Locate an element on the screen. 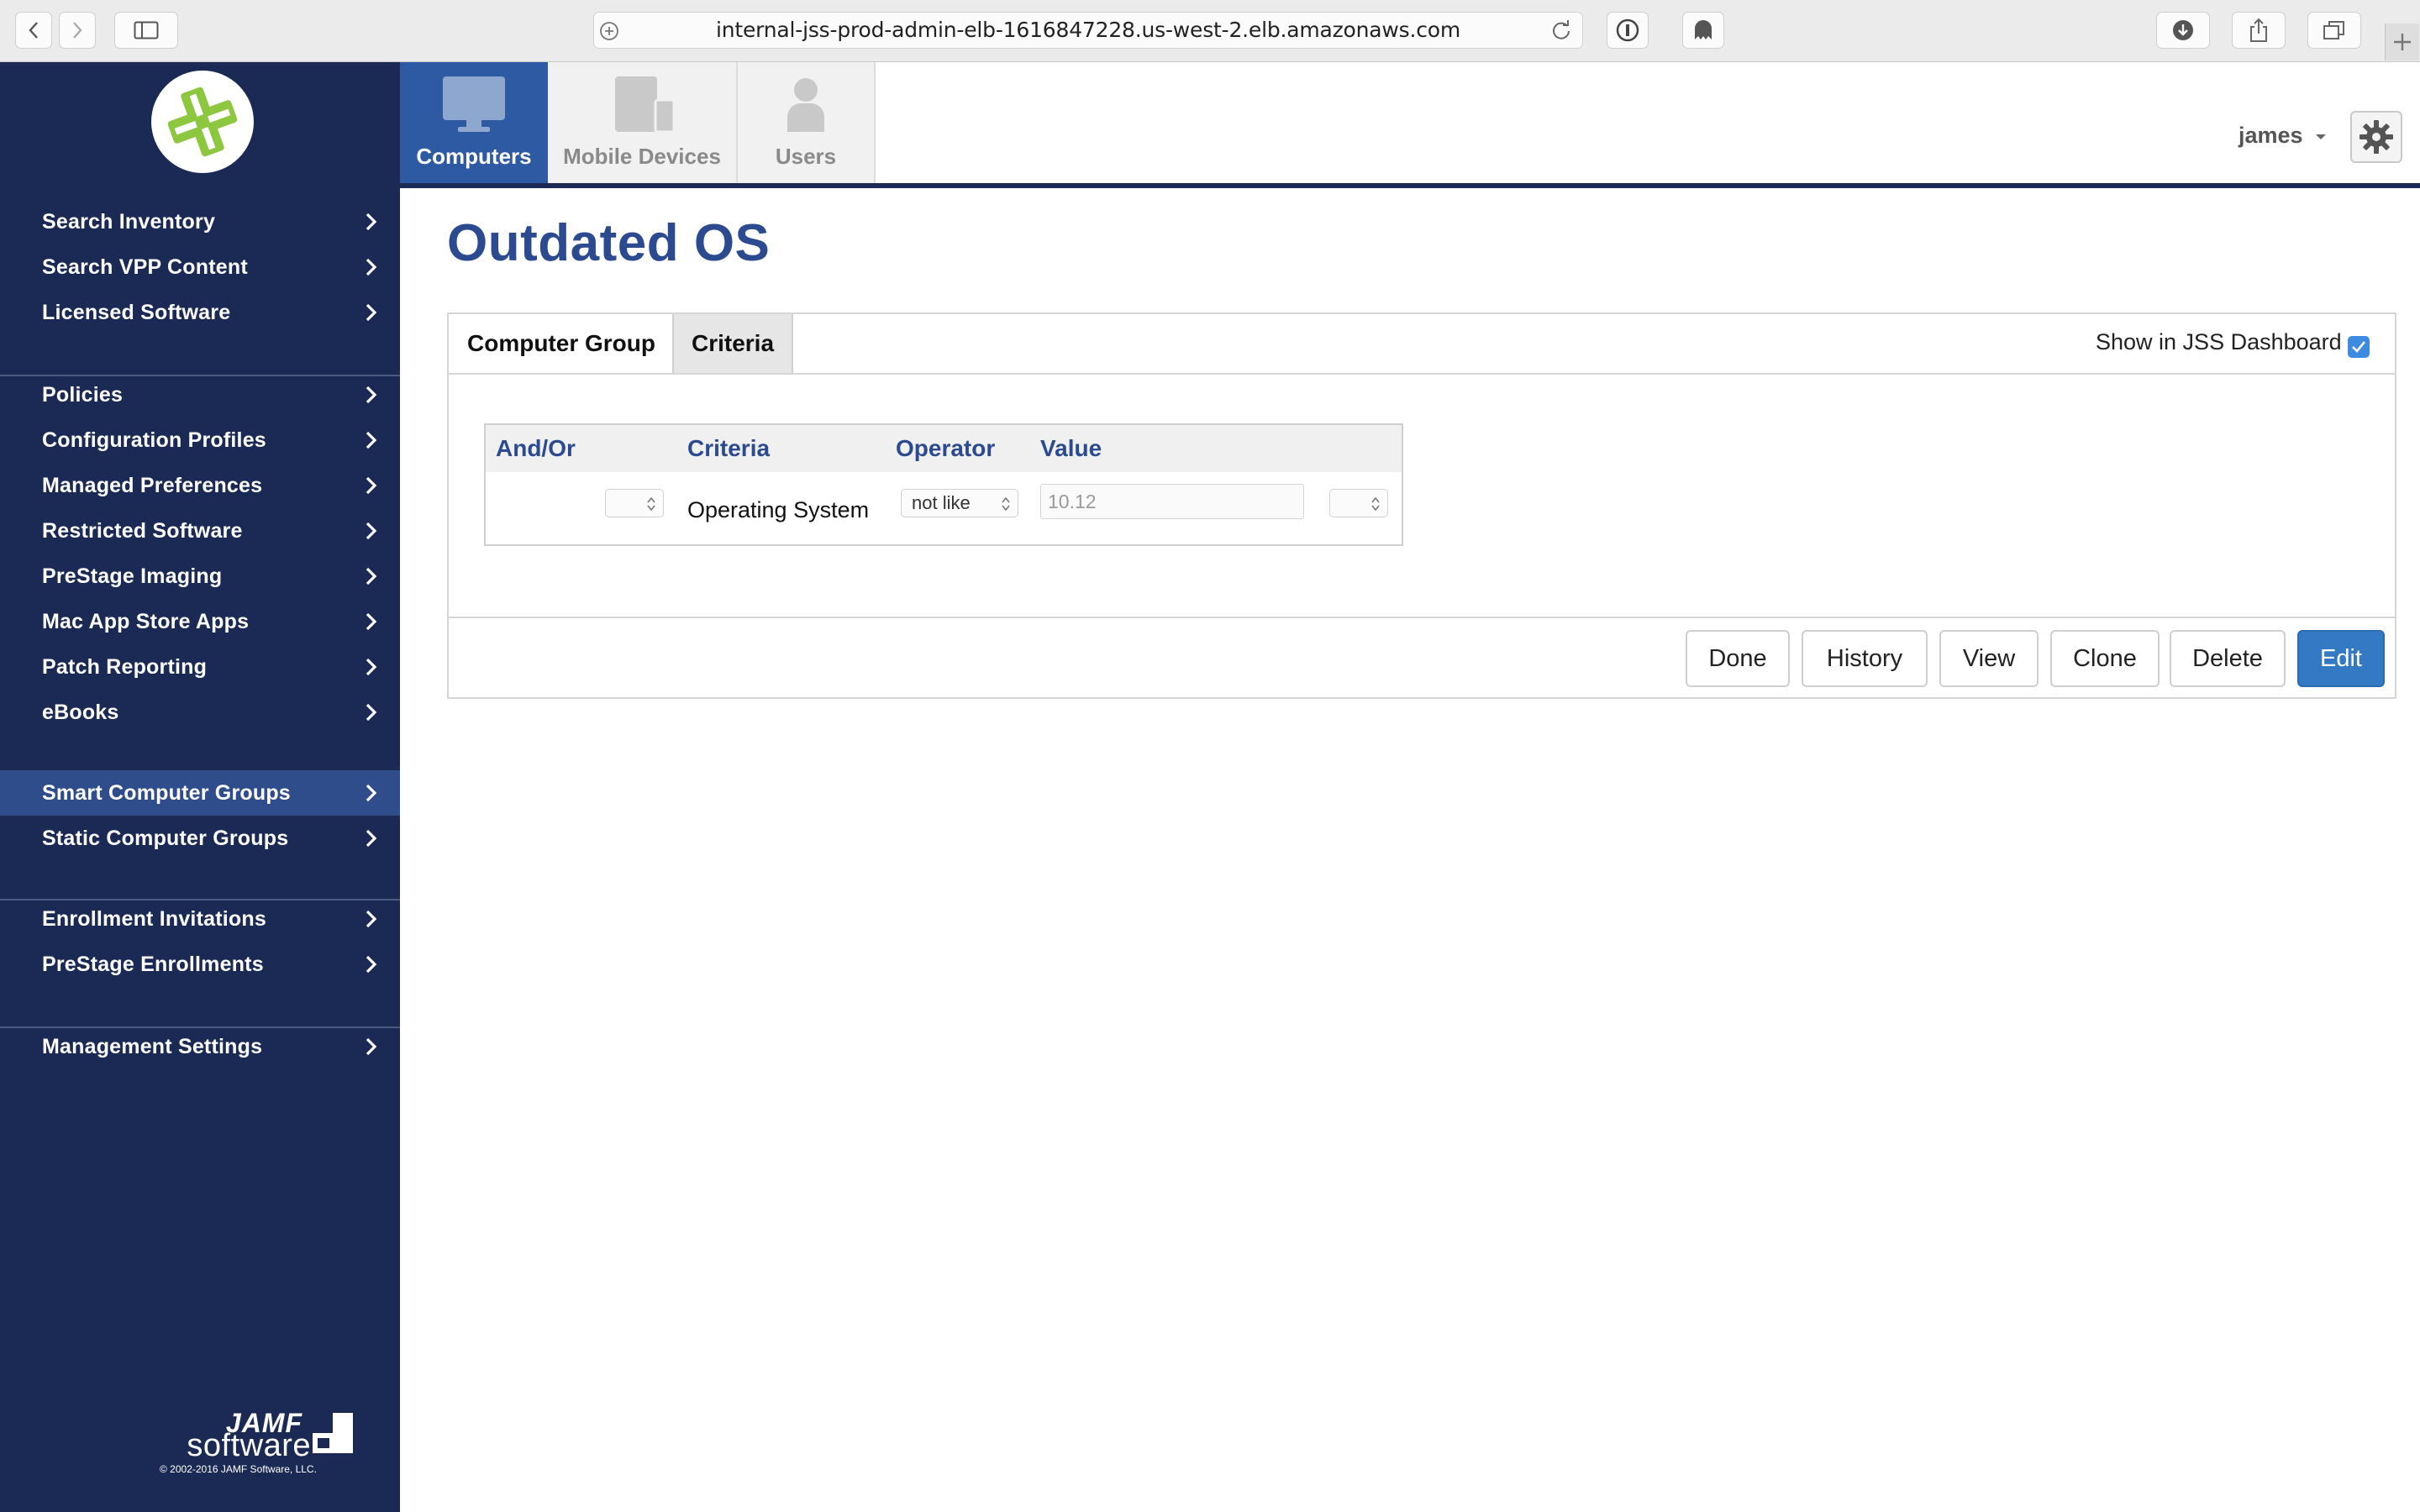 The width and height of the screenshot is (2420, 1512). operator-value: not like is located at coordinates (941, 502).